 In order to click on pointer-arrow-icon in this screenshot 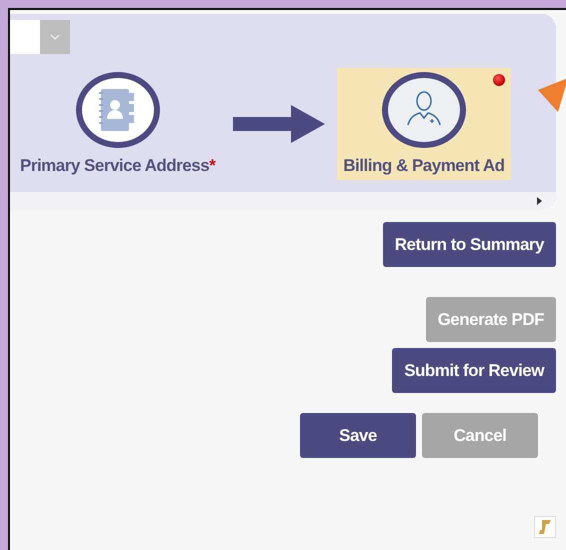, I will do `click(552, 95)`.